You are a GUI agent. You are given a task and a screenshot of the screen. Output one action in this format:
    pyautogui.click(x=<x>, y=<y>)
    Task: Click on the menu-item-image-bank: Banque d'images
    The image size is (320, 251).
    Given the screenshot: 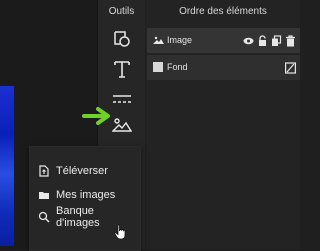 What is the action you would take?
    pyautogui.click(x=89, y=217)
    